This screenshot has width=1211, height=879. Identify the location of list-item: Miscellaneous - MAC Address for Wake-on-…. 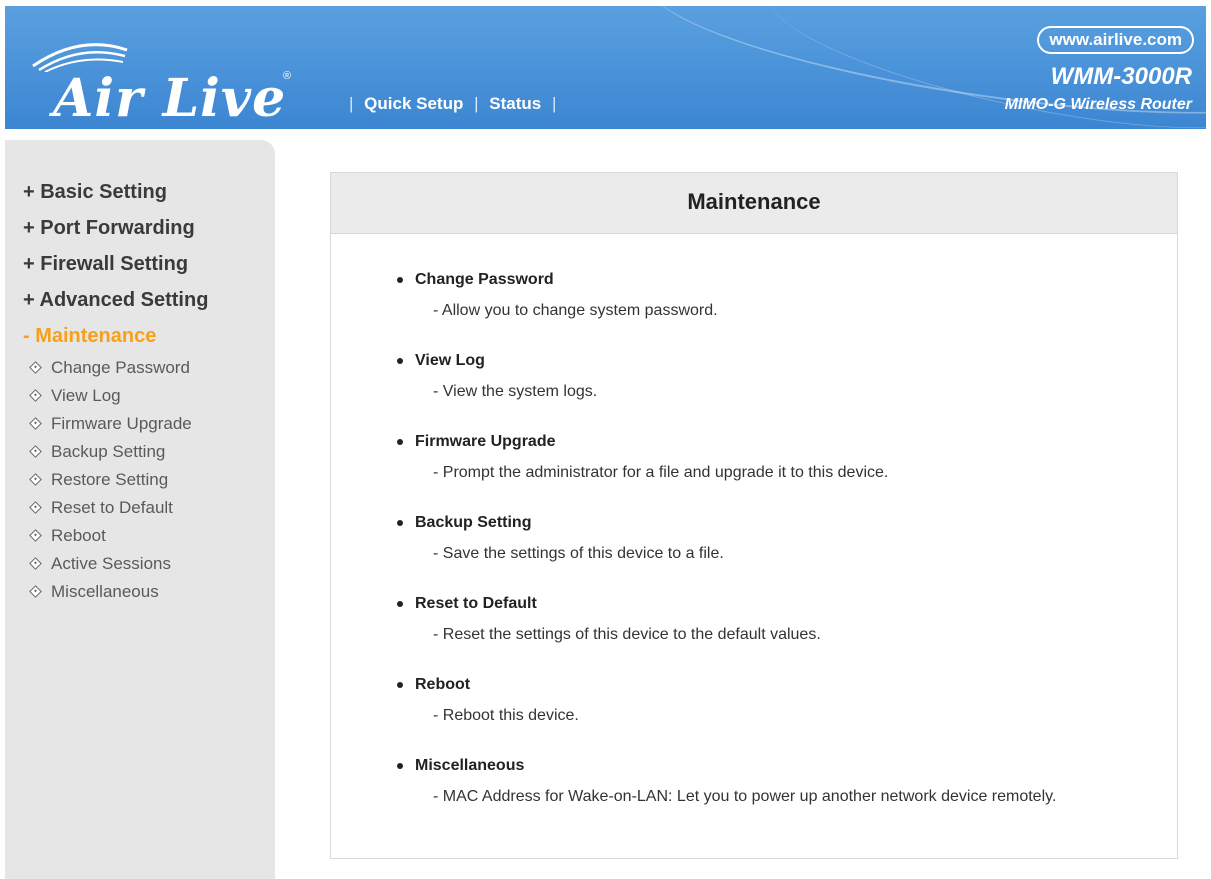
(763, 782).